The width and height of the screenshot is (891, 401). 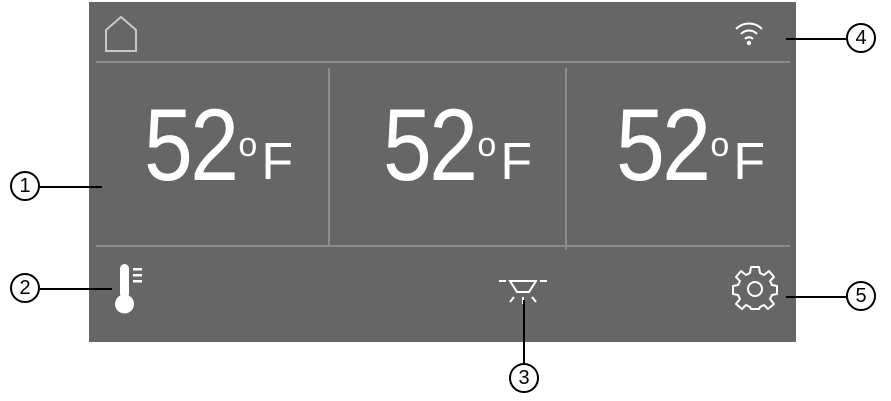 I want to click on wifi-icon, so click(x=749, y=34).